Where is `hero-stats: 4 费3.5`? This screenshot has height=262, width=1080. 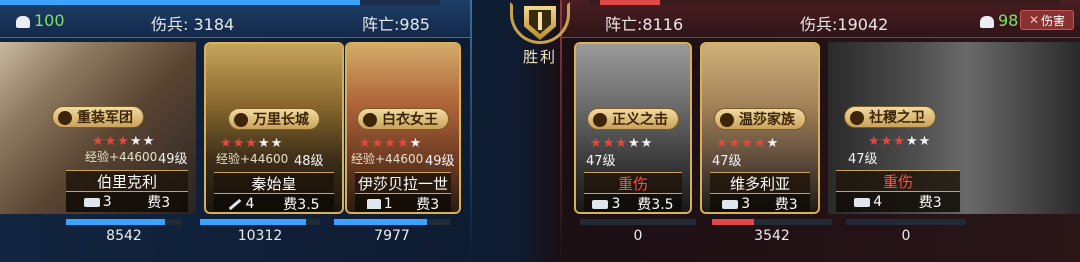 hero-stats: 4 费3.5 is located at coordinates (274, 203).